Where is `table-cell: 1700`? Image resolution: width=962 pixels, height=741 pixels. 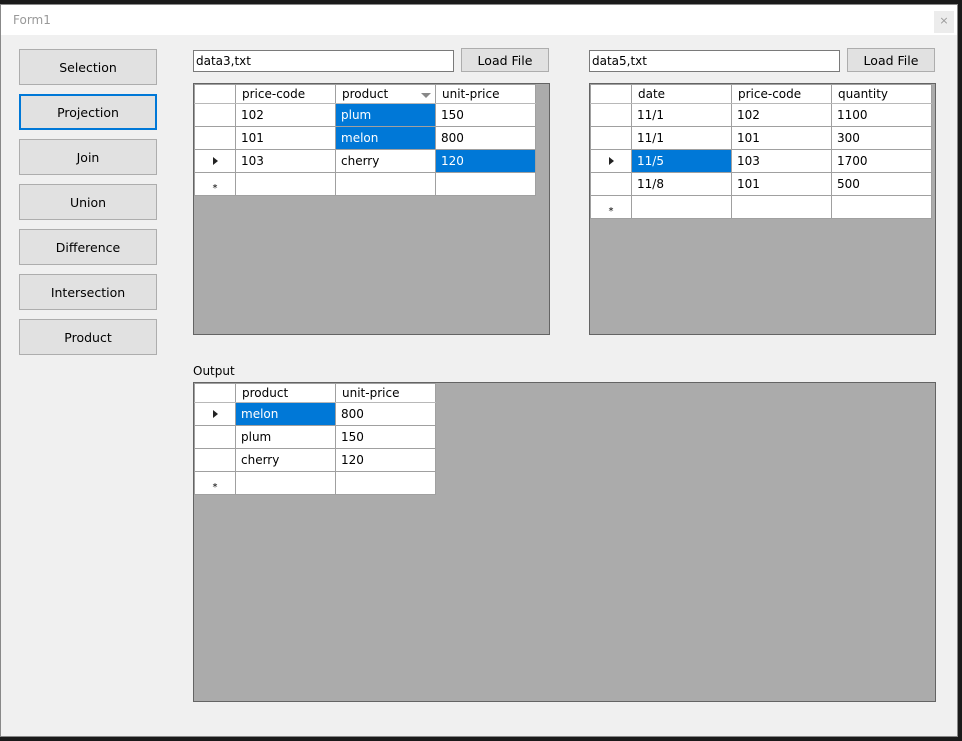
table-cell: 1700 is located at coordinates (881, 161).